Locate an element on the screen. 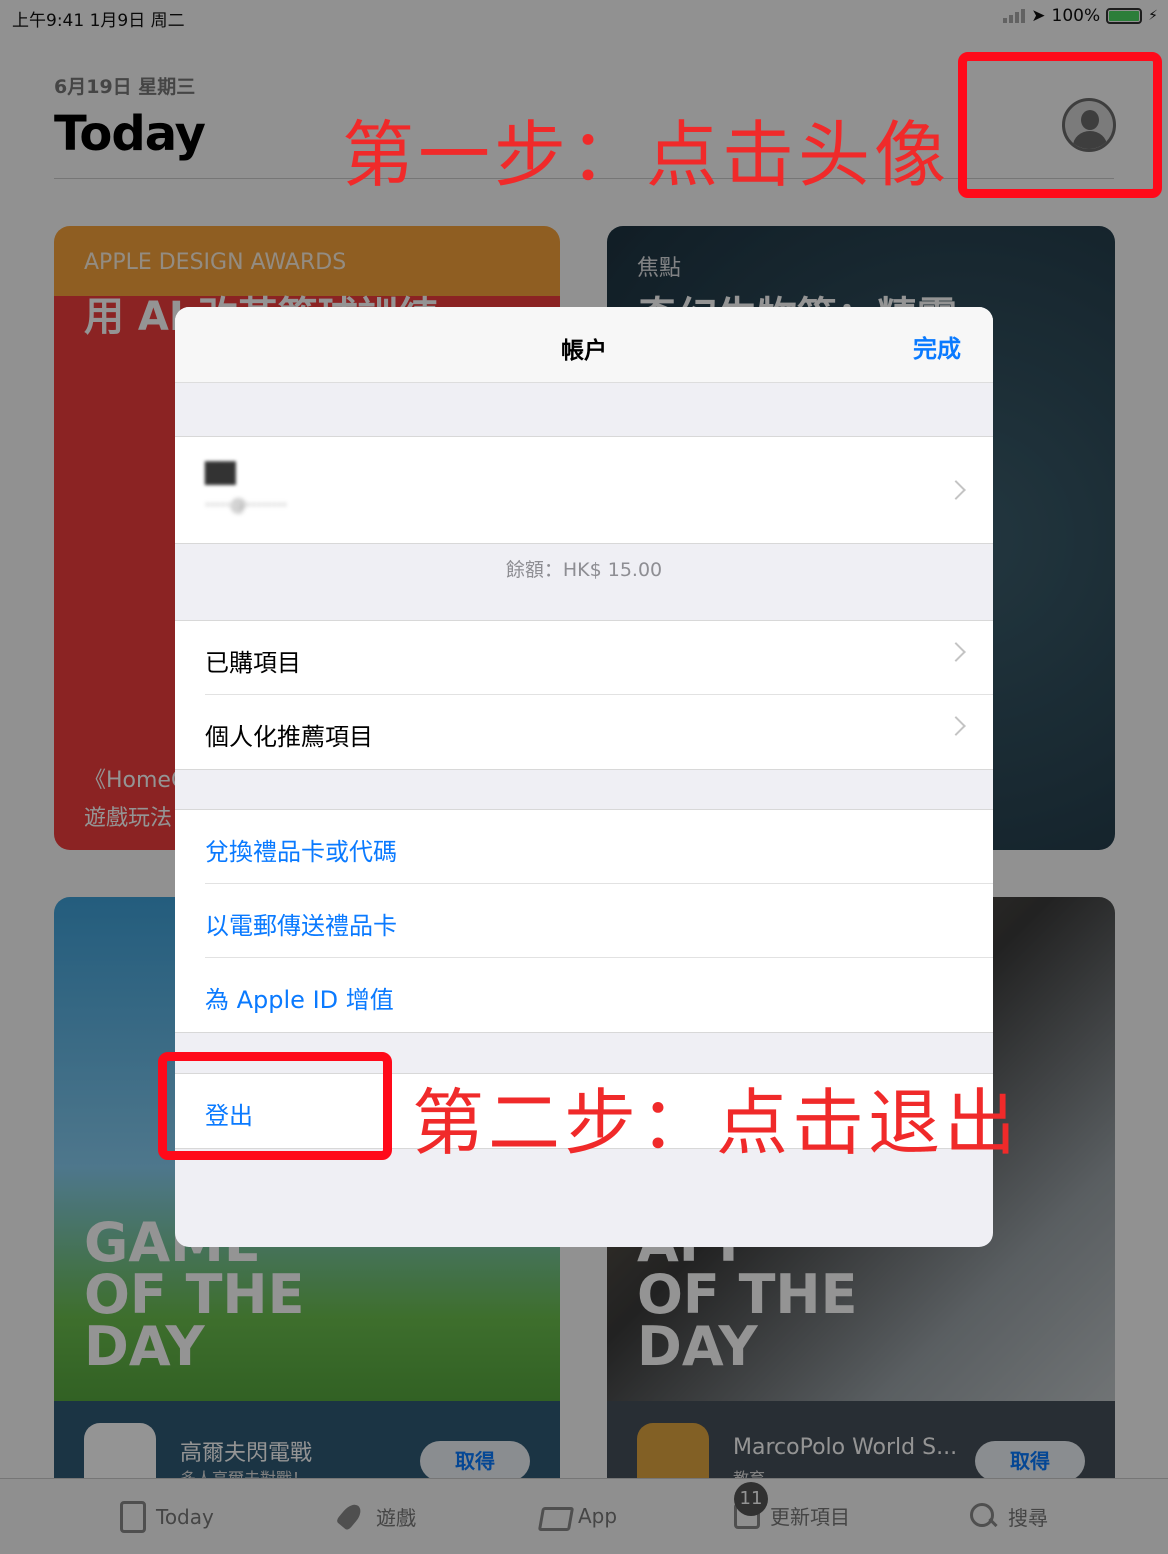 This screenshot has height=1554, width=1168. annotation-step1: 第一步：点击头像 is located at coordinates (646, 155).